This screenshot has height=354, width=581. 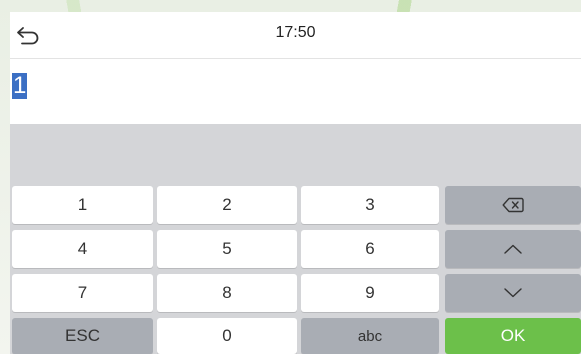 I want to click on backspace-icon, so click(x=513, y=205).